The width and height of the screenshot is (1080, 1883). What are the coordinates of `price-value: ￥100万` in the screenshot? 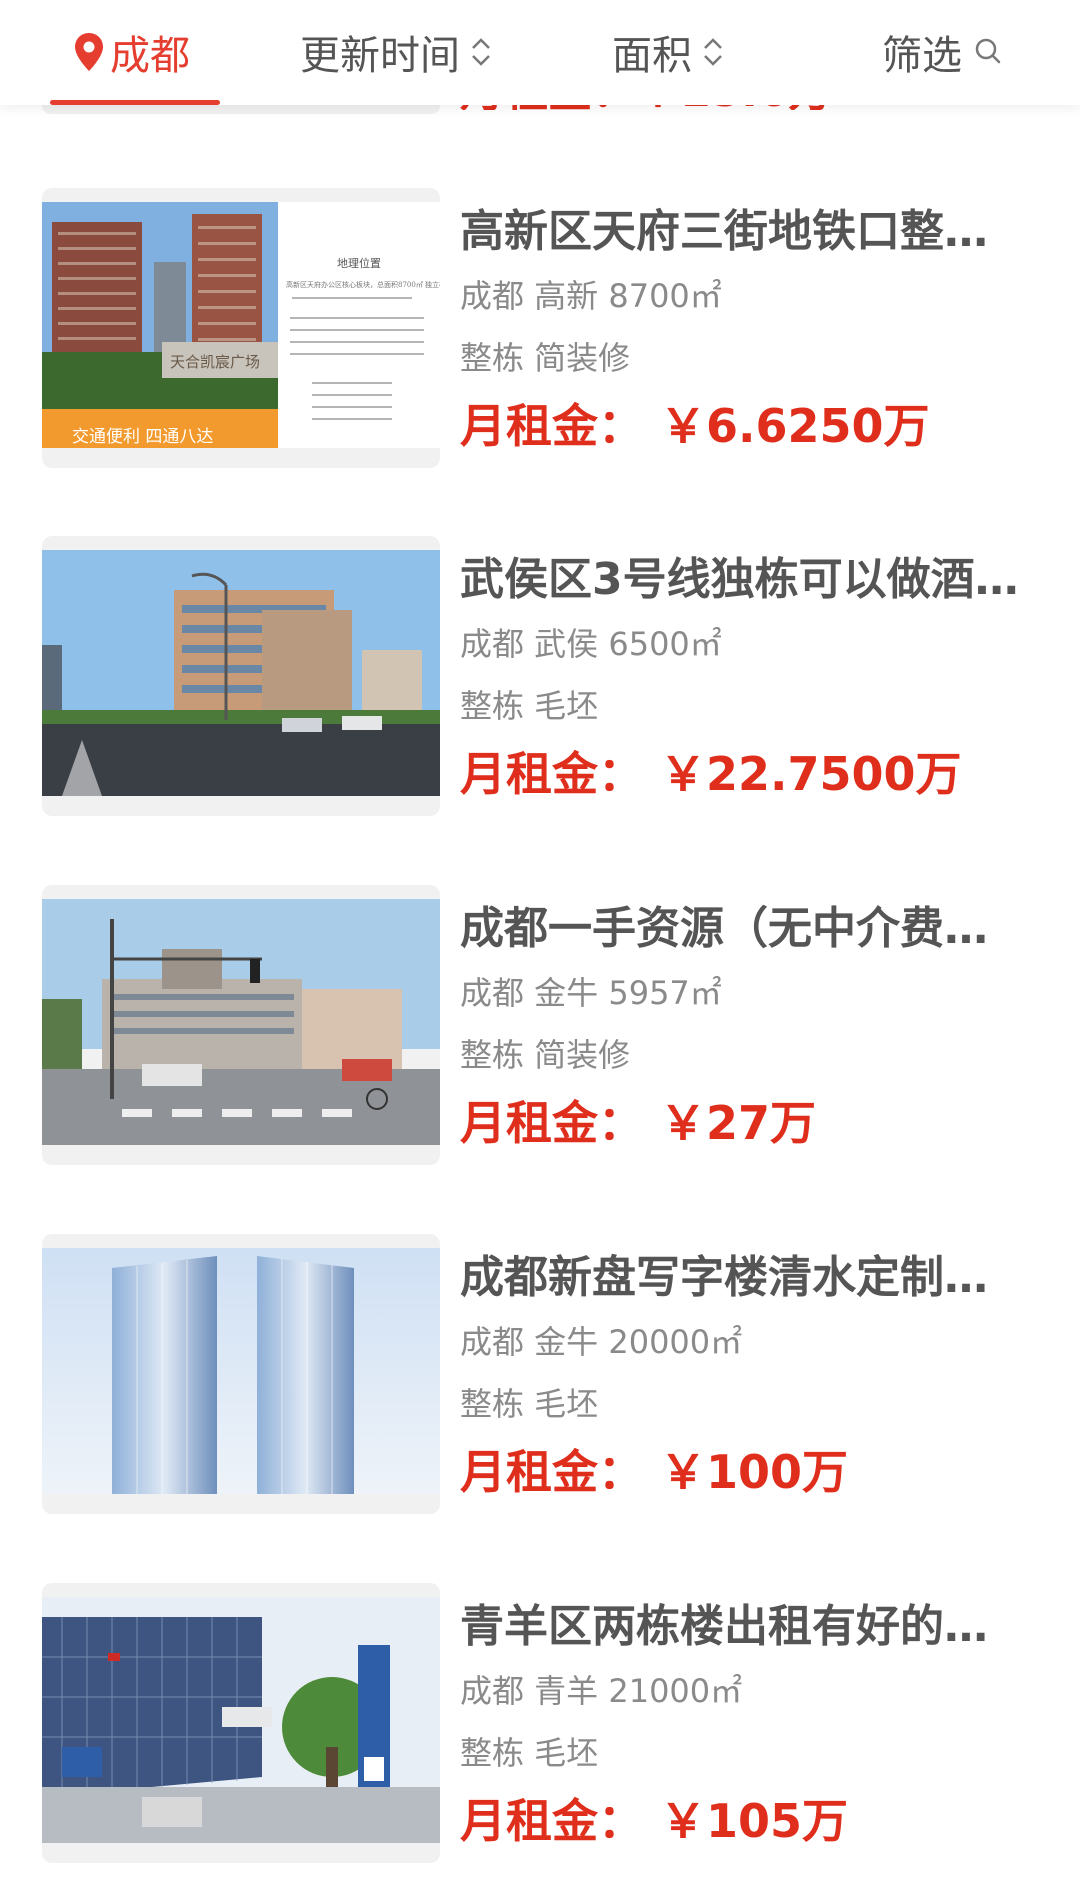 It's located at (754, 1472).